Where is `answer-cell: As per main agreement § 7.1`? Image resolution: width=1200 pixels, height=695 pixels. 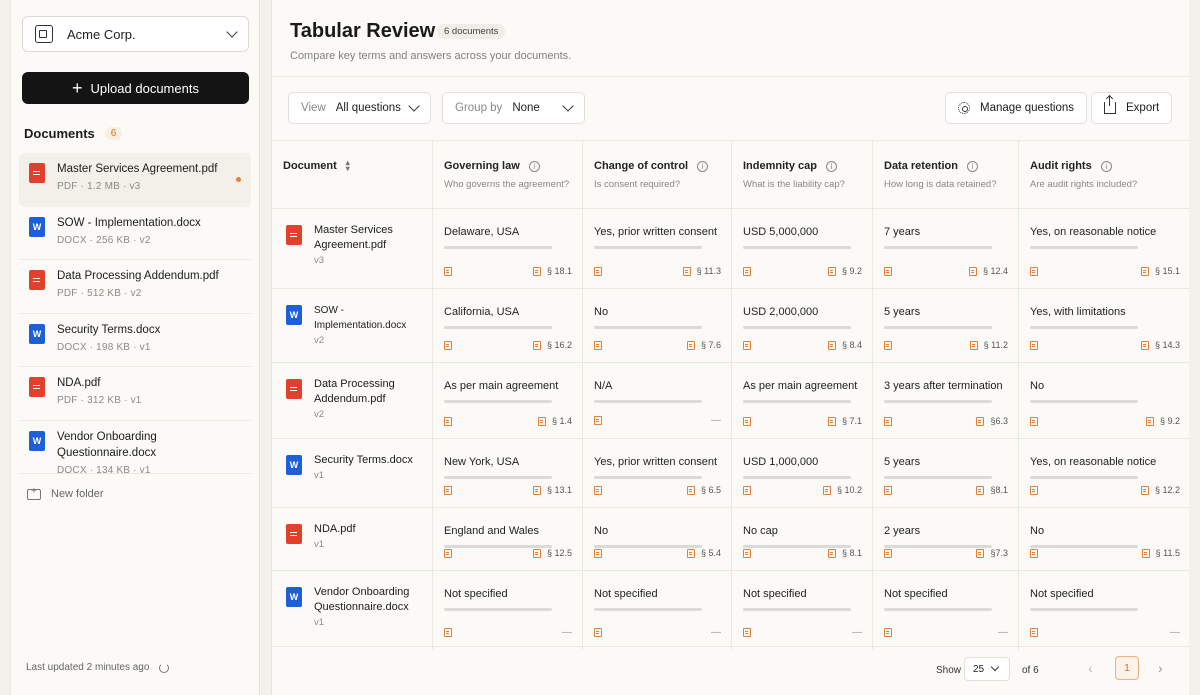 answer-cell: As per main agreement § 7.1 is located at coordinates (802, 400).